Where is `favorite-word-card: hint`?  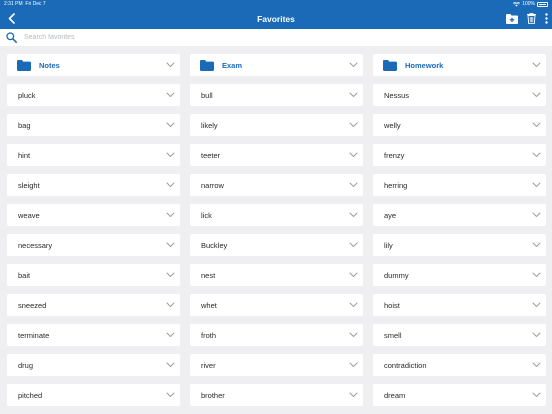
favorite-word-card: hint is located at coordinates (93, 155).